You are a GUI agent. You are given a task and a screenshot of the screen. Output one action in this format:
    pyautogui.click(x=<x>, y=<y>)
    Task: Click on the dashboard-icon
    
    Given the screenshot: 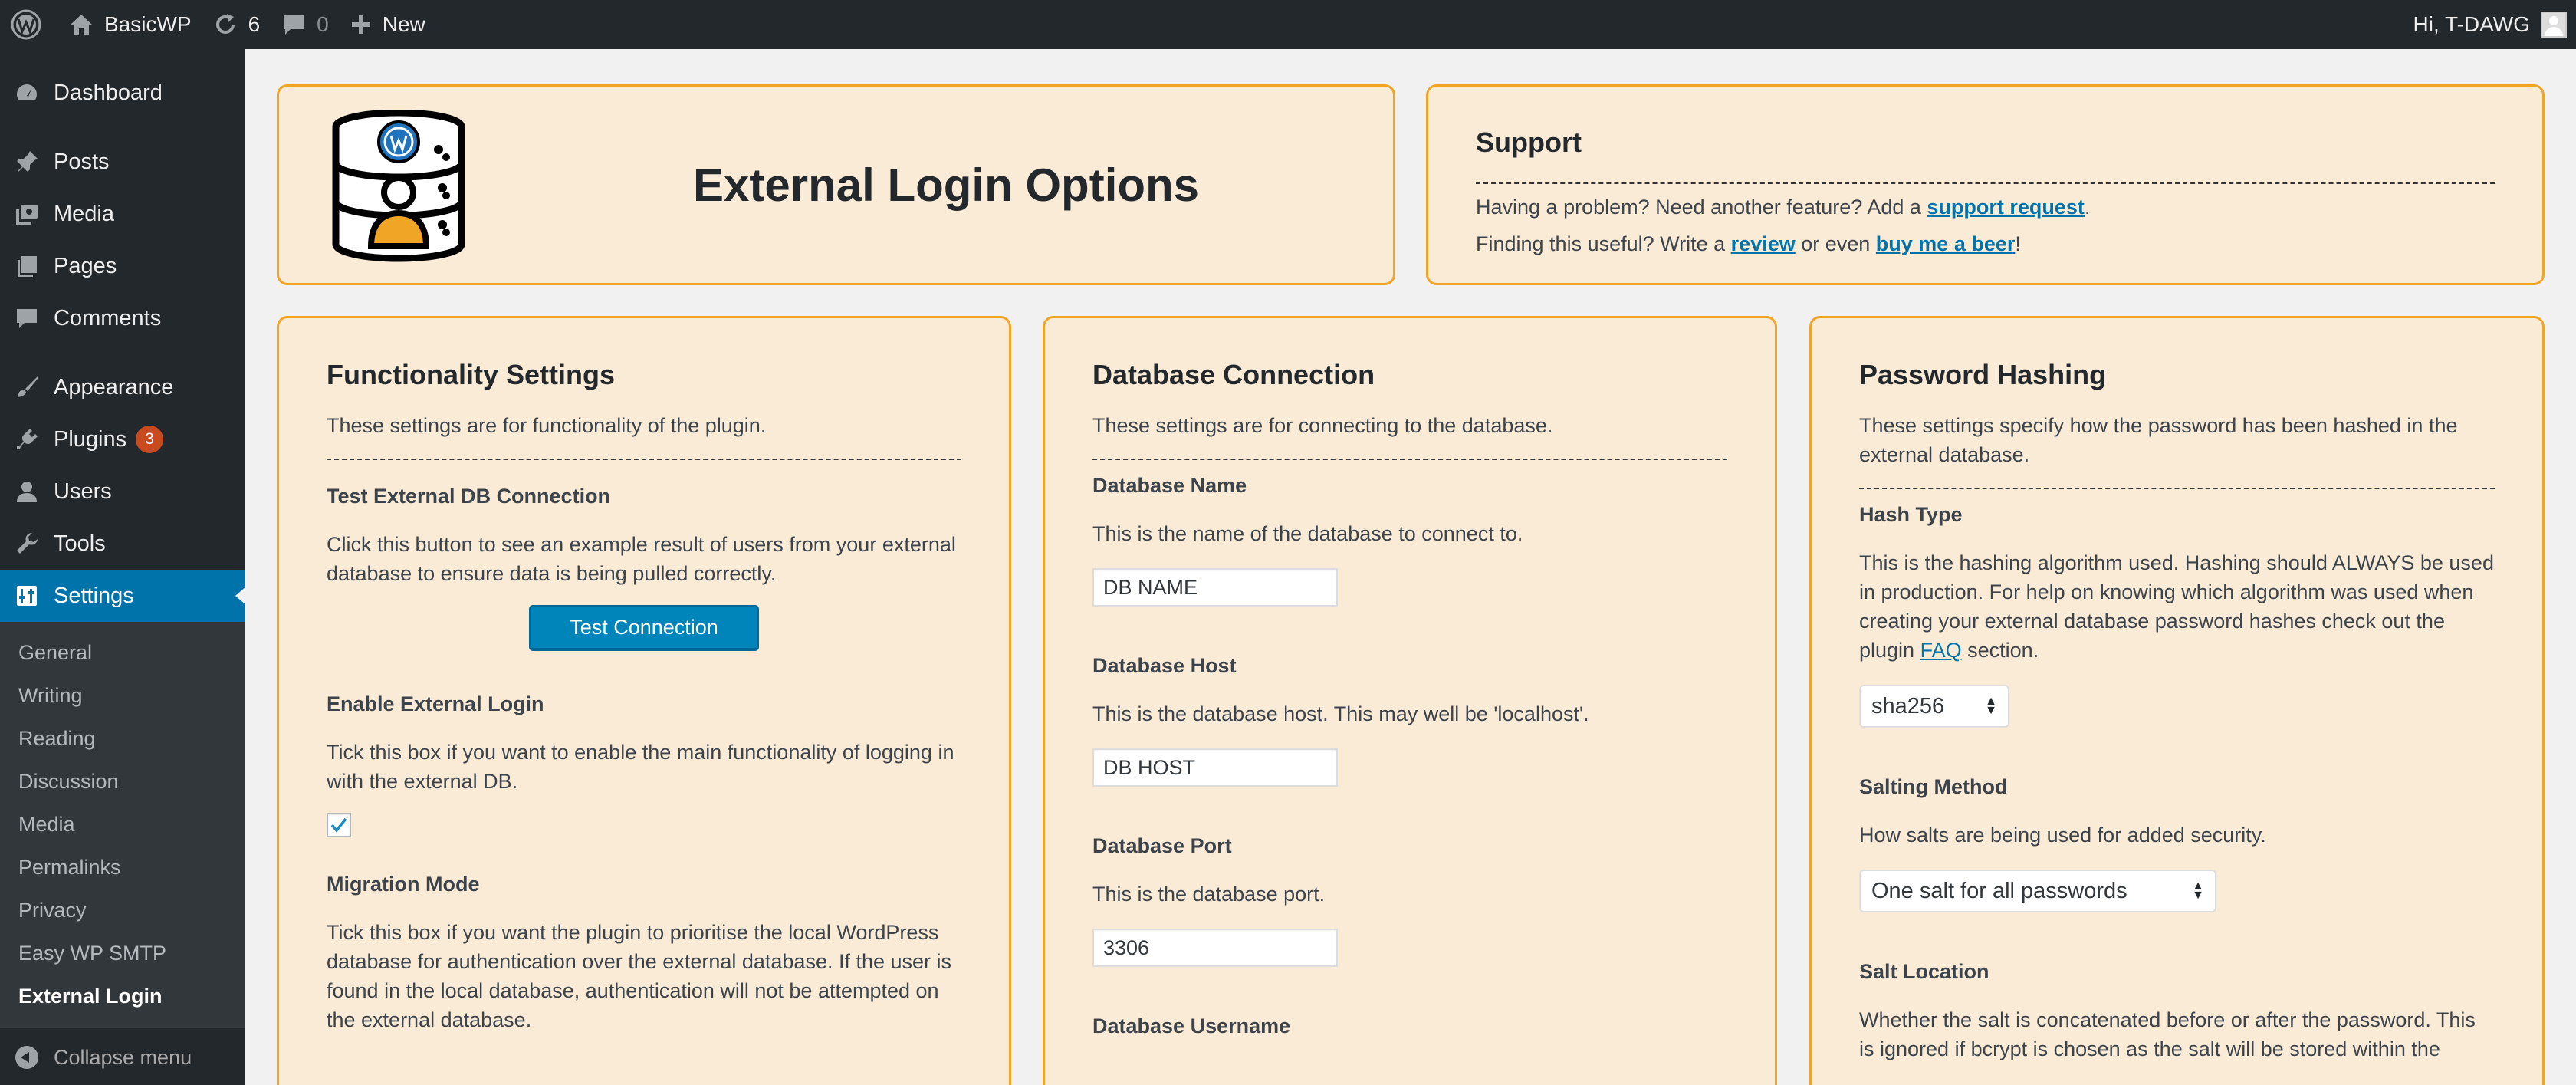 What is the action you would take?
    pyautogui.click(x=27, y=93)
    